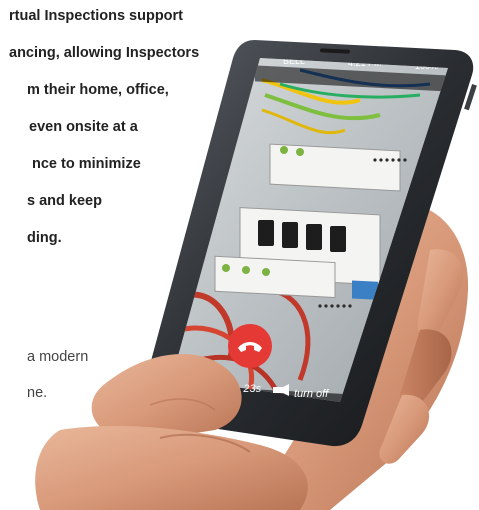 This screenshot has width=479, height=510. What do you see at coordinates (250, 346) in the screenshot?
I see `hangup-button` at bounding box center [250, 346].